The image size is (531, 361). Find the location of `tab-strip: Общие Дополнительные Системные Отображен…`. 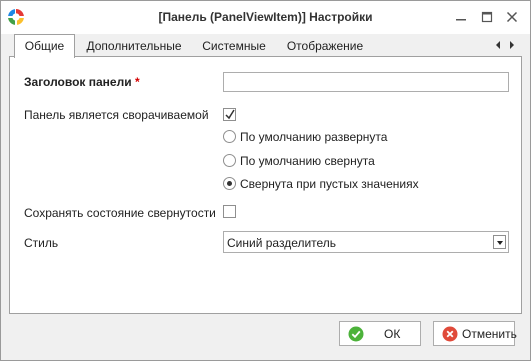

tab-strip: Общие Дополнительные Системные Отображен… is located at coordinates (265, 46).